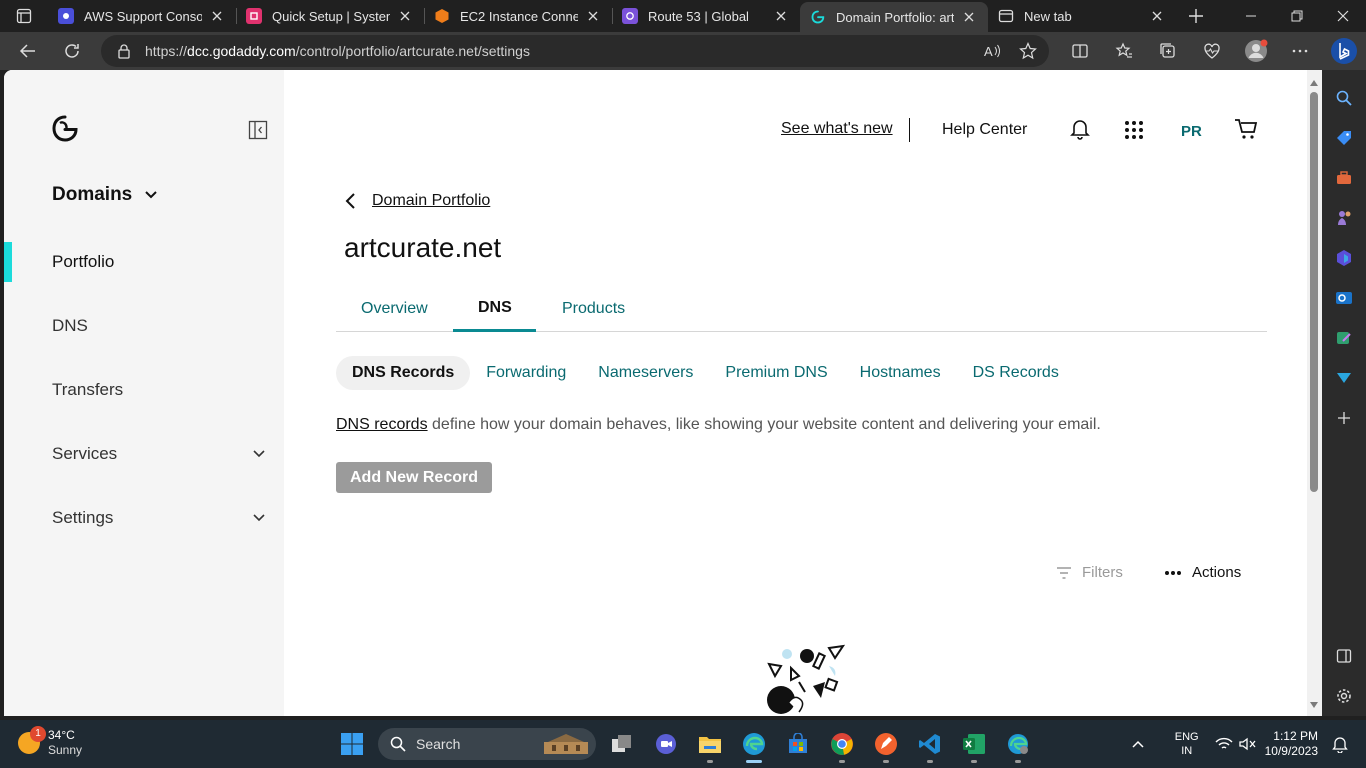  Describe the element at coordinates (1018, 744) in the screenshot. I see `edge-profile-button` at that location.